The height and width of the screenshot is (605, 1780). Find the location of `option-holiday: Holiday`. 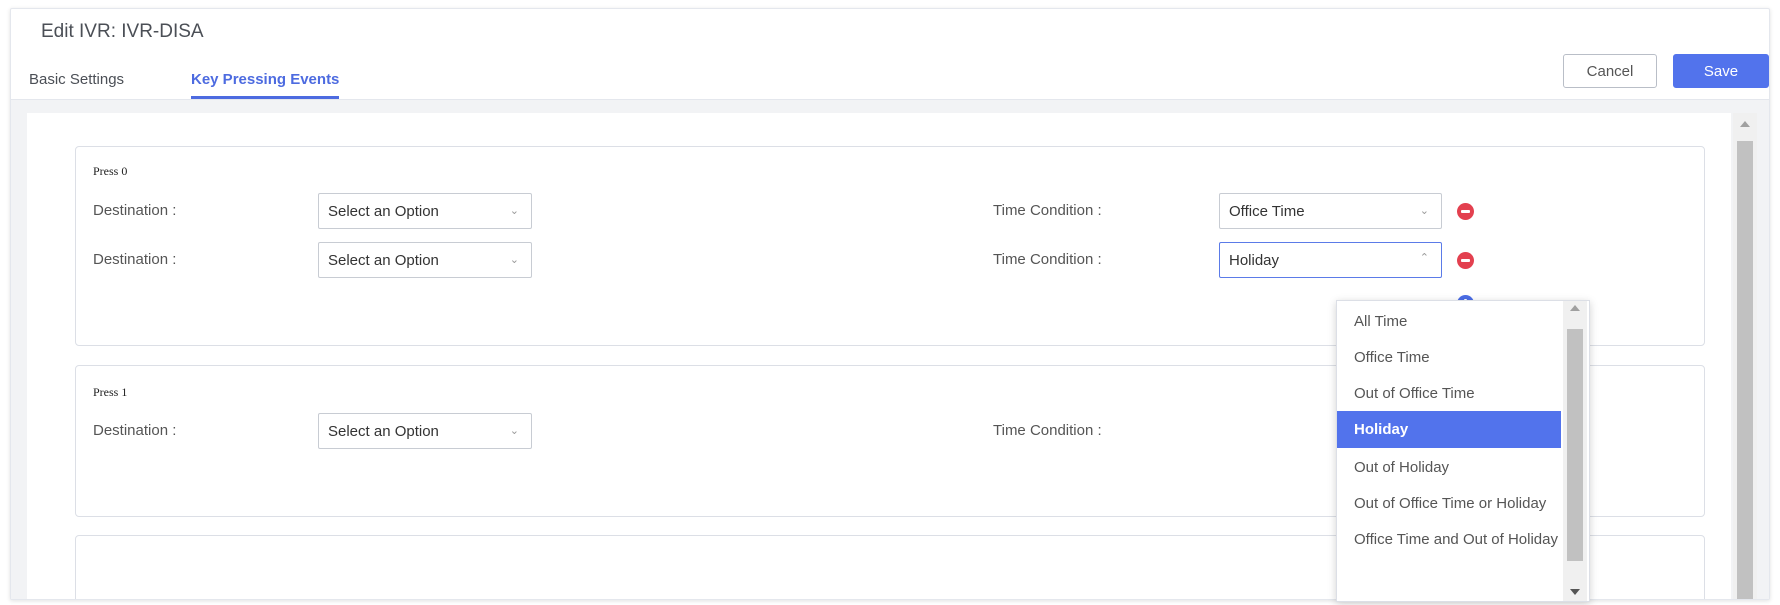

option-holiday: Holiday is located at coordinates (1449, 429).